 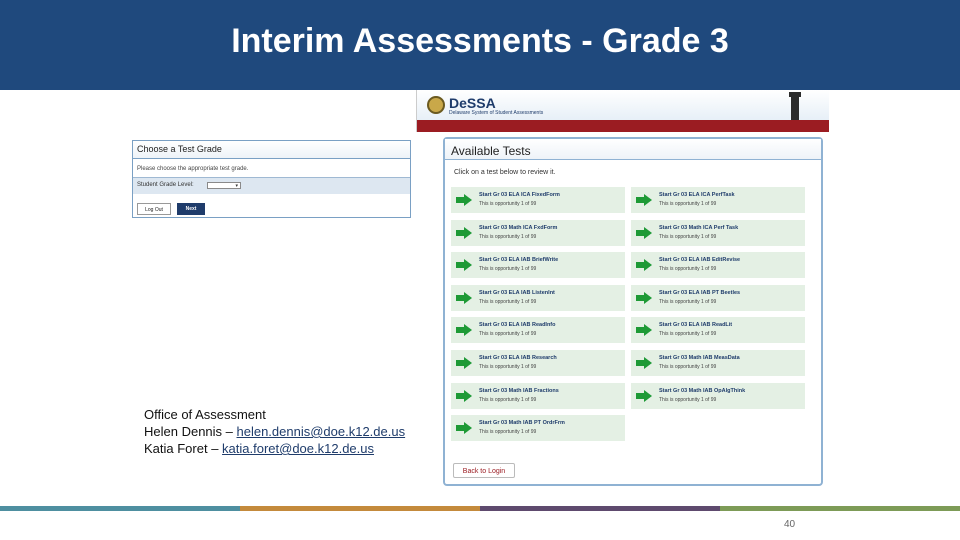 I want to click on back-to-login-button: Back to Login, so click(x=484, y=470).